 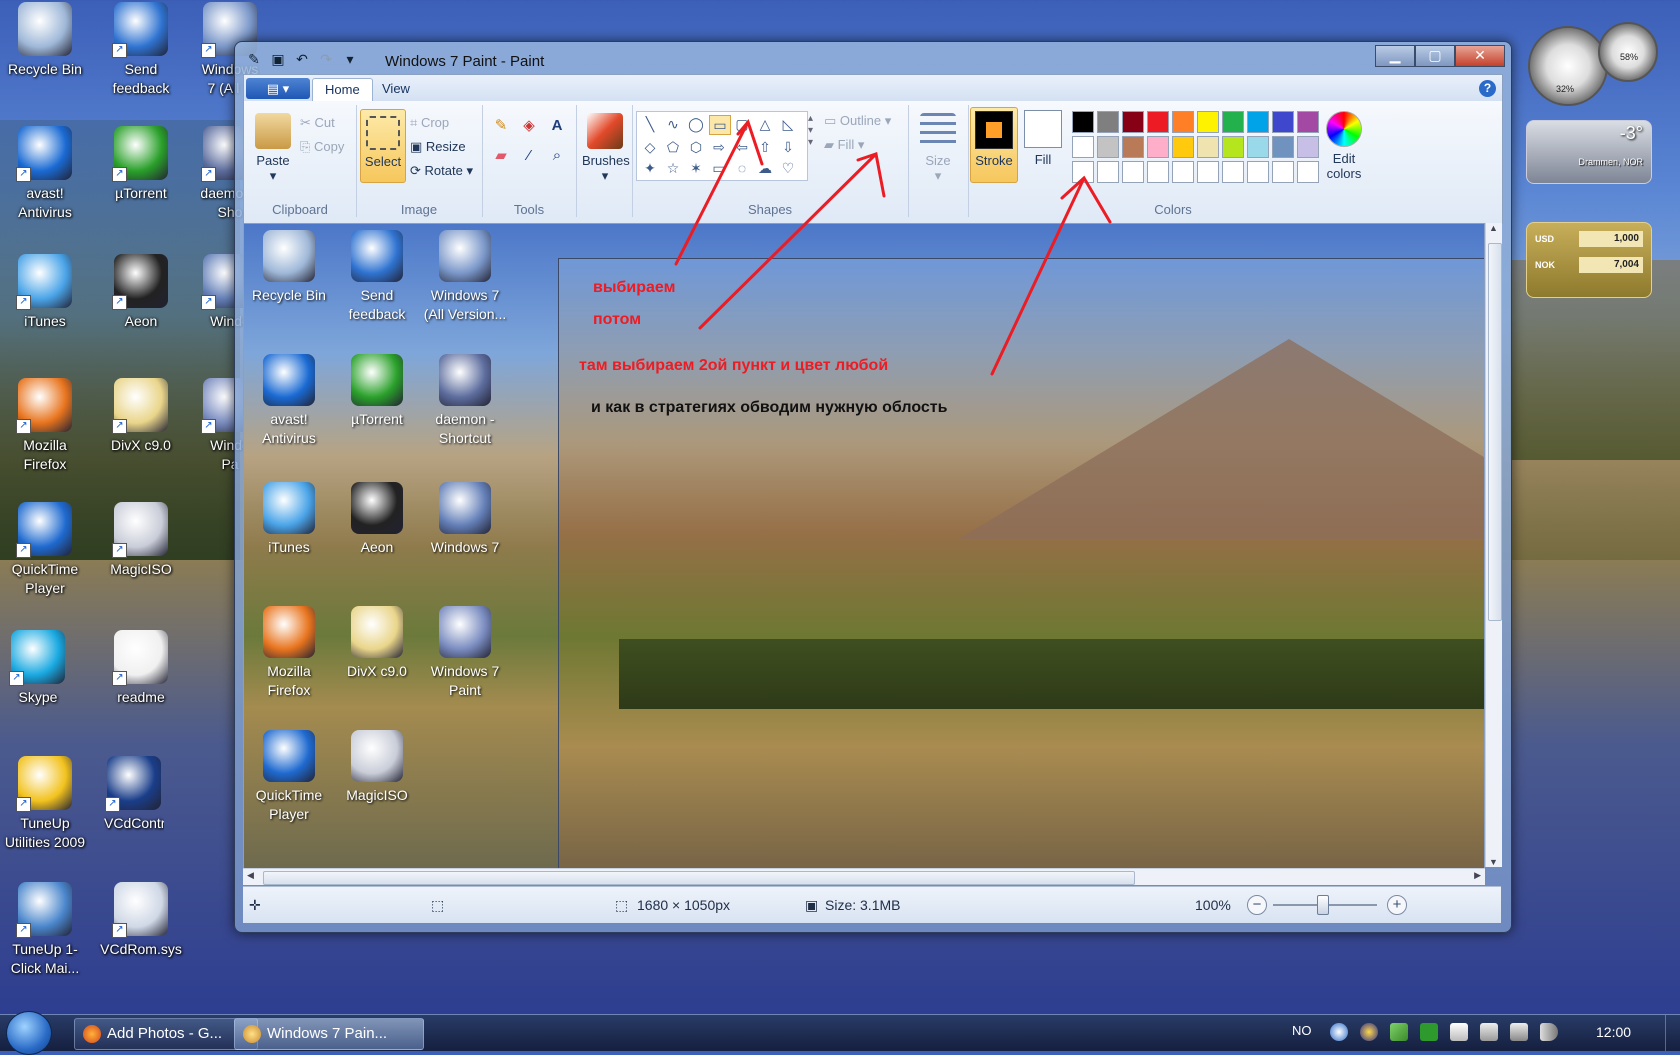 I want to click on shape-five-point-star-icon: ✶, so click(x=696, y=168).